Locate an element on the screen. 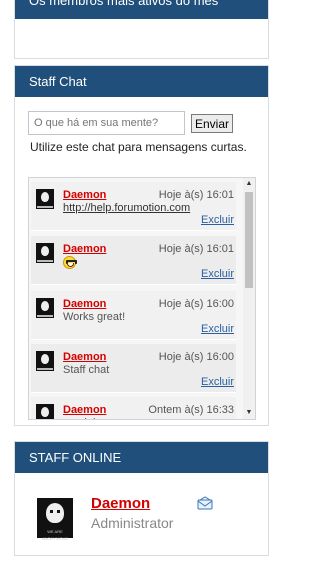  chat-form: Enviar is located at coordinates (143, 123).